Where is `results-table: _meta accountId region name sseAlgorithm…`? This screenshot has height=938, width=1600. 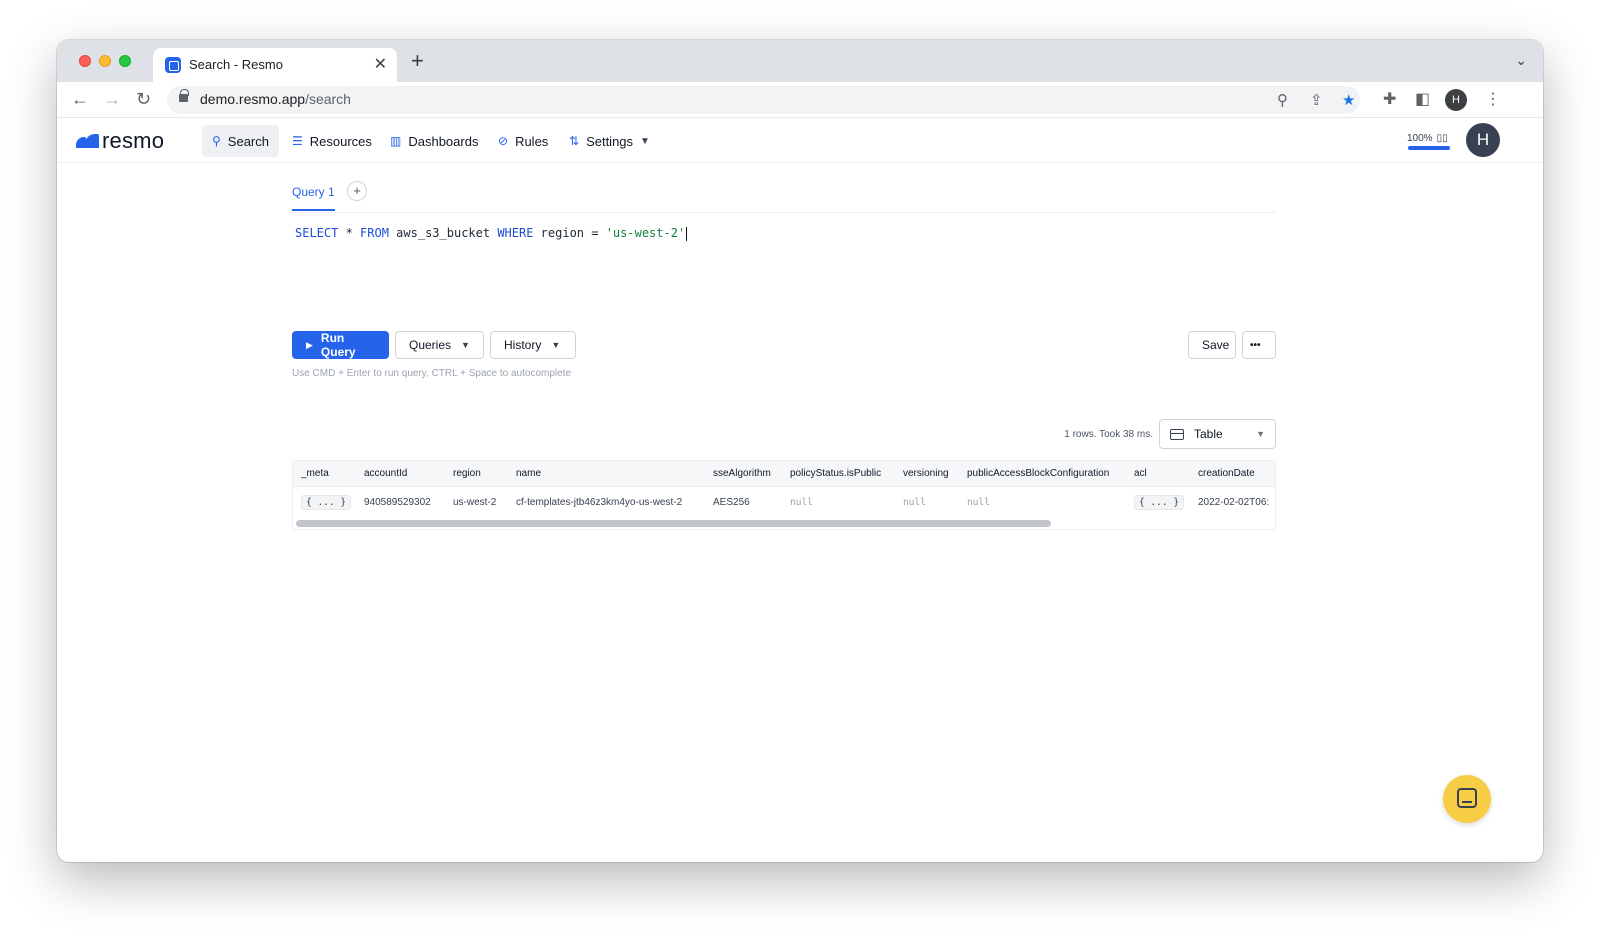
results-table: _meta accountId region name sseAlgorithm… is located at coordinates (784, 495).